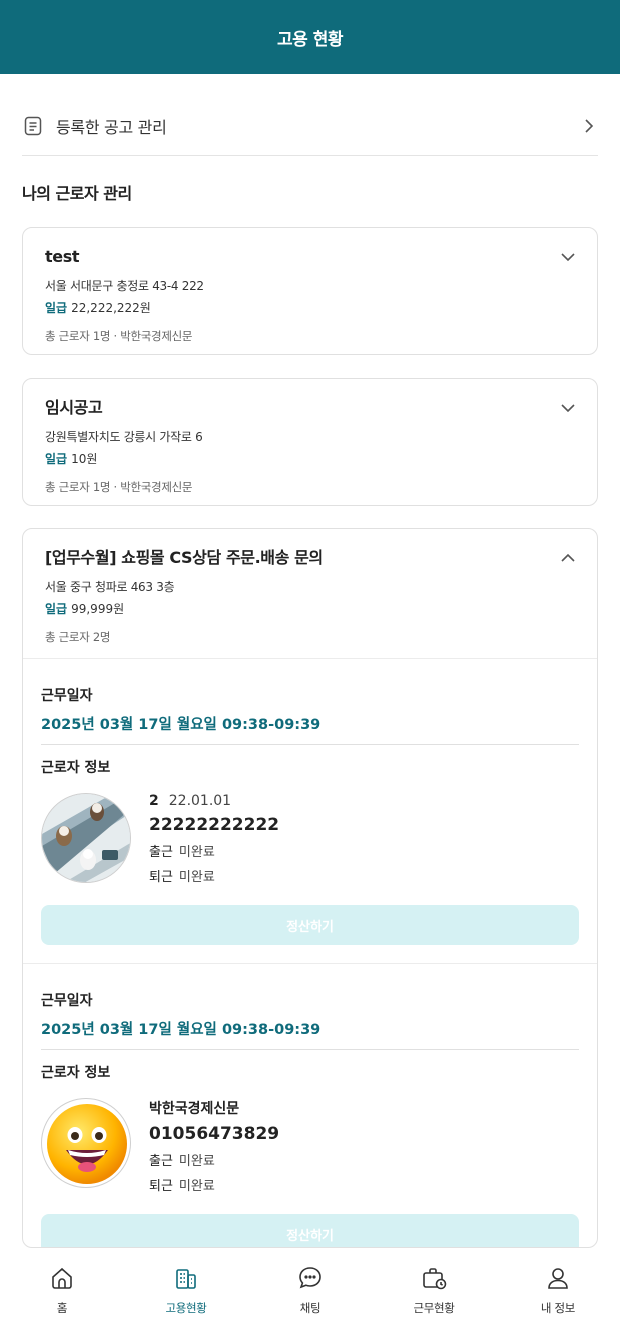 The image size is (620, 1342). I want to click on worker-phone: 22222222222, so click(214, 825).